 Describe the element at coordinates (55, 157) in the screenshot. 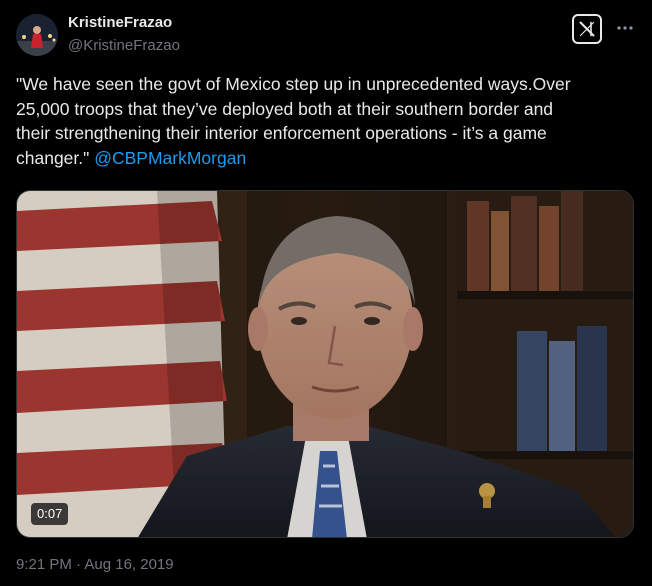

I see `tweet-text-line: changer."` at that location.